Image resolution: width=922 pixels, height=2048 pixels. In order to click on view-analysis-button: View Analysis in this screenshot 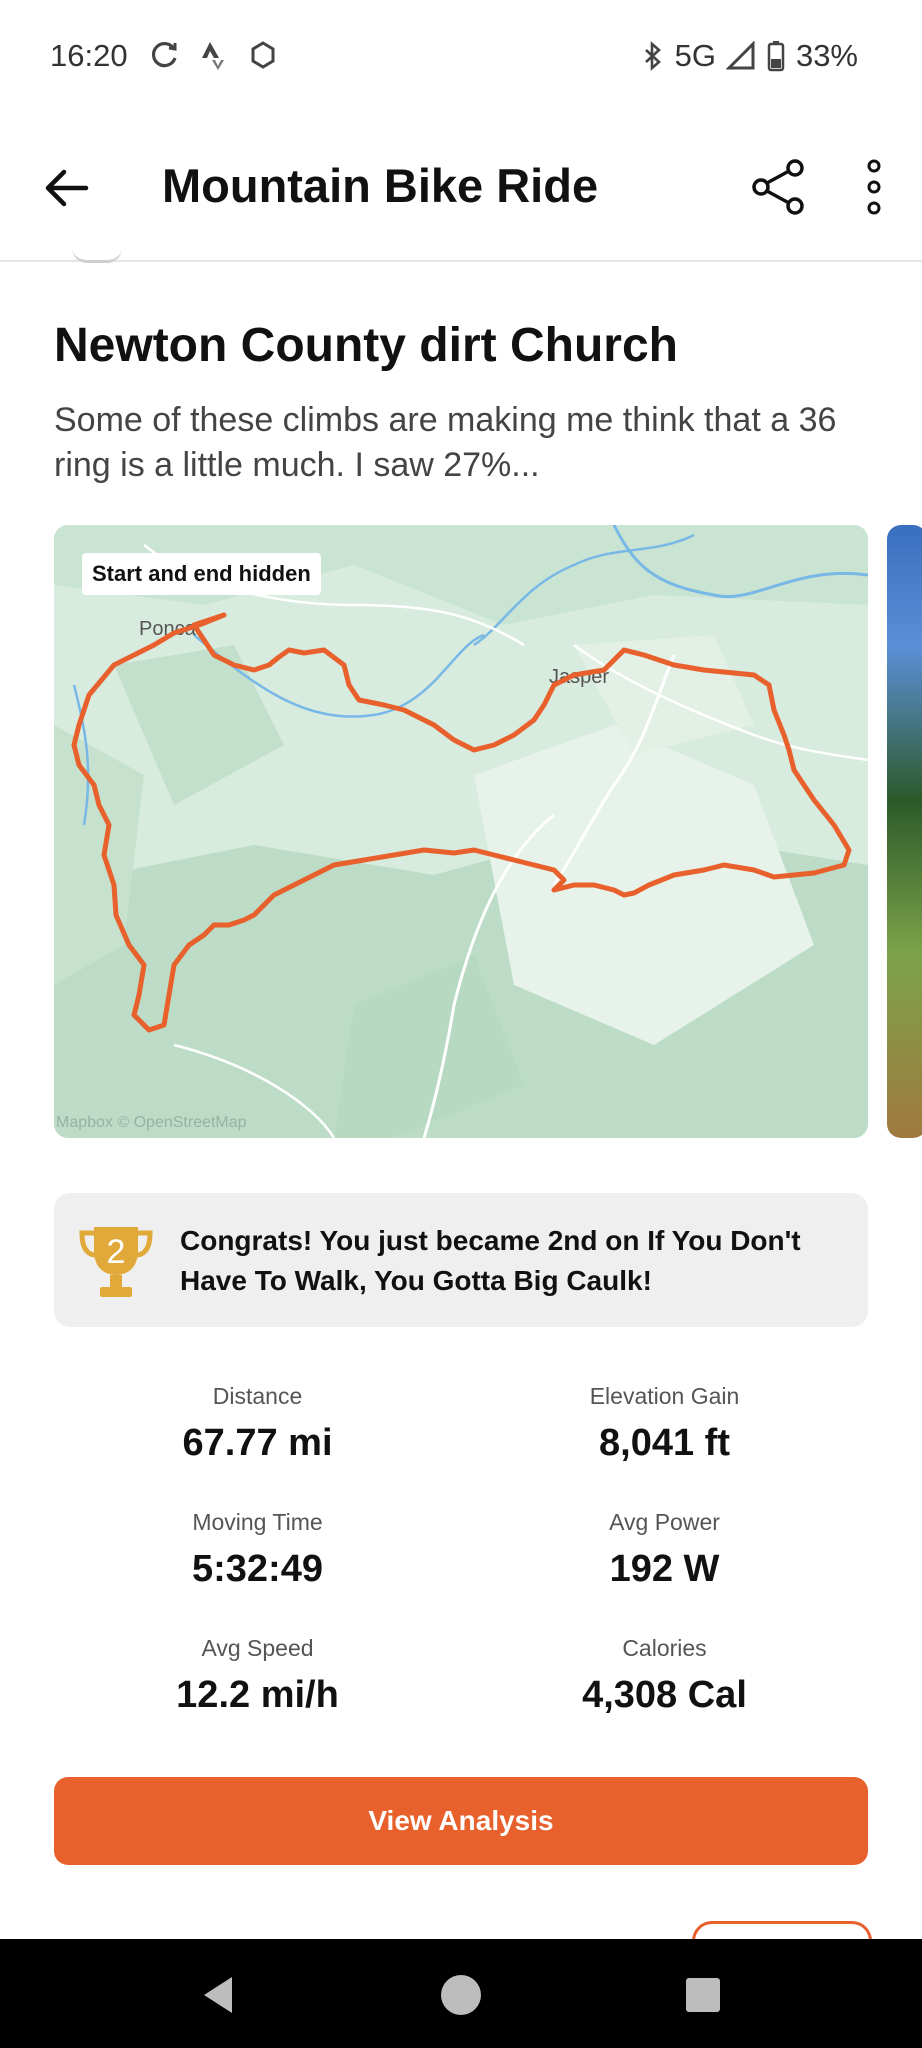, I will do `click(461, 1821)`.